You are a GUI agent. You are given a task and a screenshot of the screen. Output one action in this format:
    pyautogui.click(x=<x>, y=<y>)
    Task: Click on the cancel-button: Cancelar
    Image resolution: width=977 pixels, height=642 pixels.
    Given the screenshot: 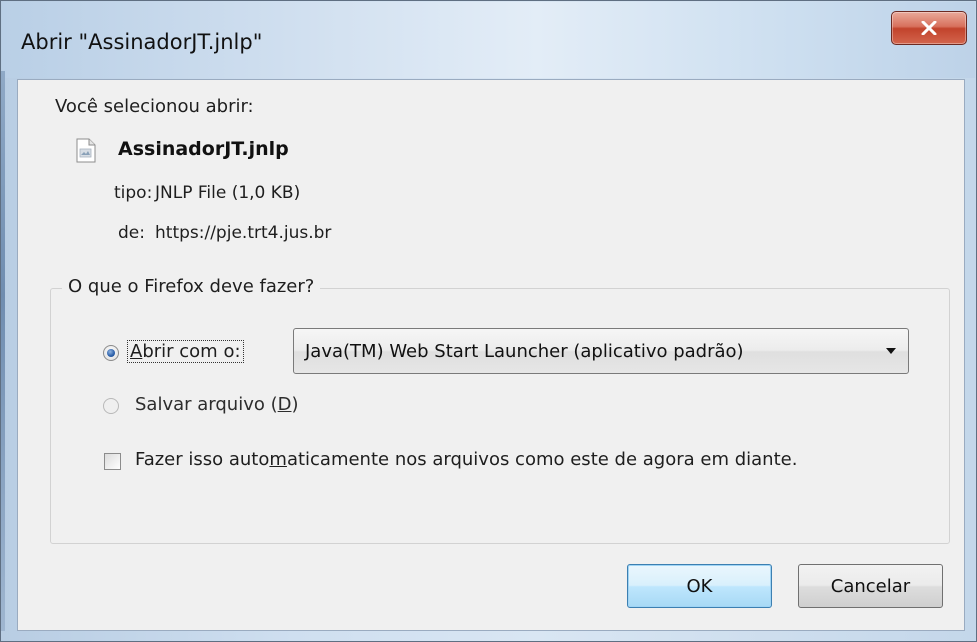 What is the action you would take?
    pyautogui.click(x=870, y=586)
    